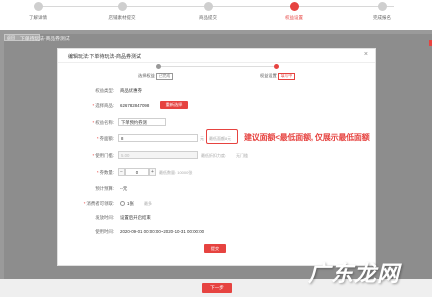  Describe the element at coordinates (104, 217) in the screenshot. I see `issue-time-label: 发放时间:` at that location.